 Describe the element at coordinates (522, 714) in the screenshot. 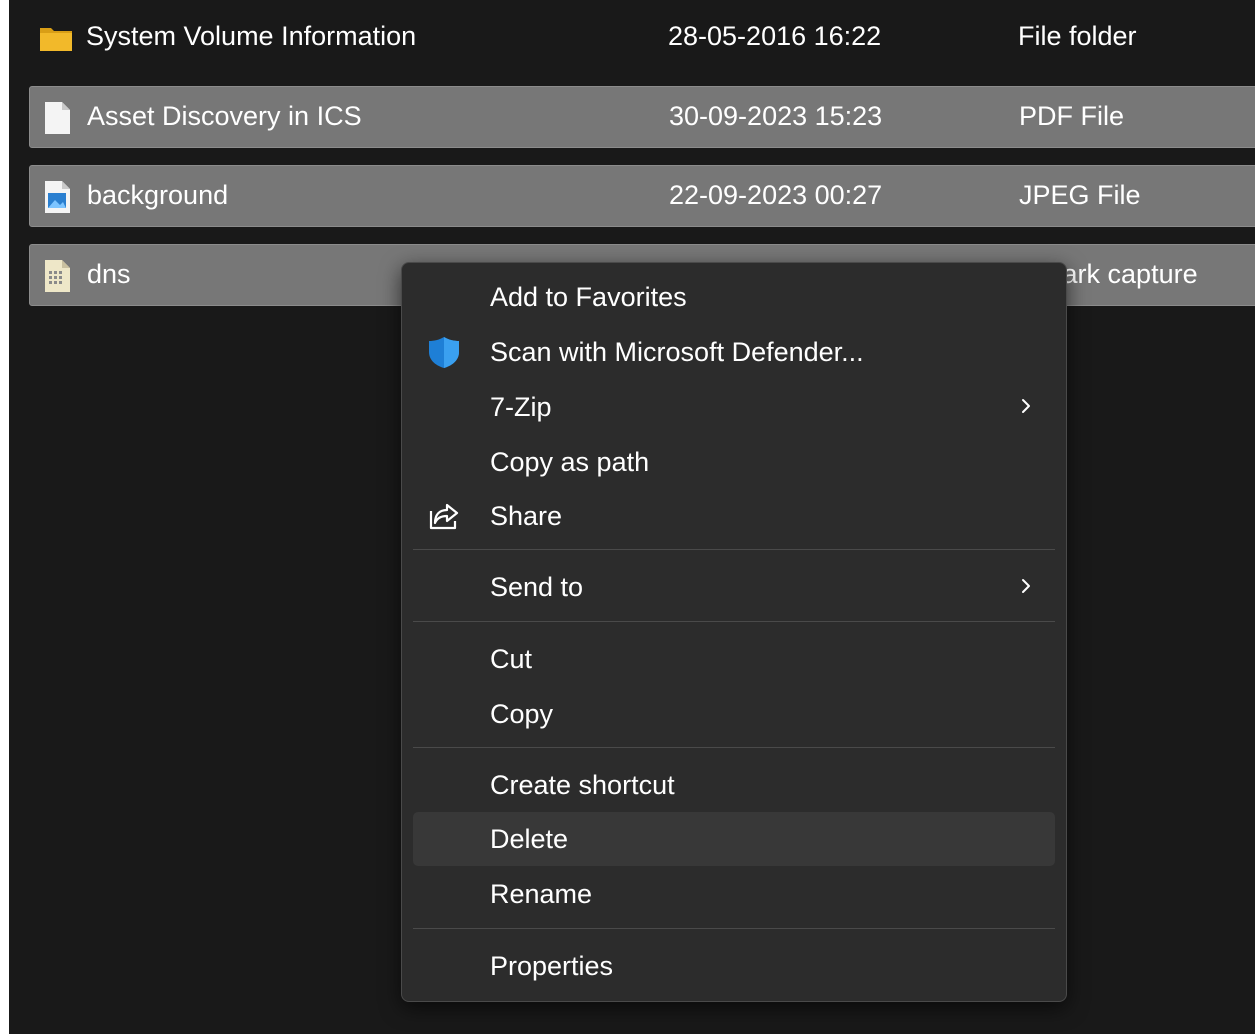

I see `menu-item-label: Copy` at that location.